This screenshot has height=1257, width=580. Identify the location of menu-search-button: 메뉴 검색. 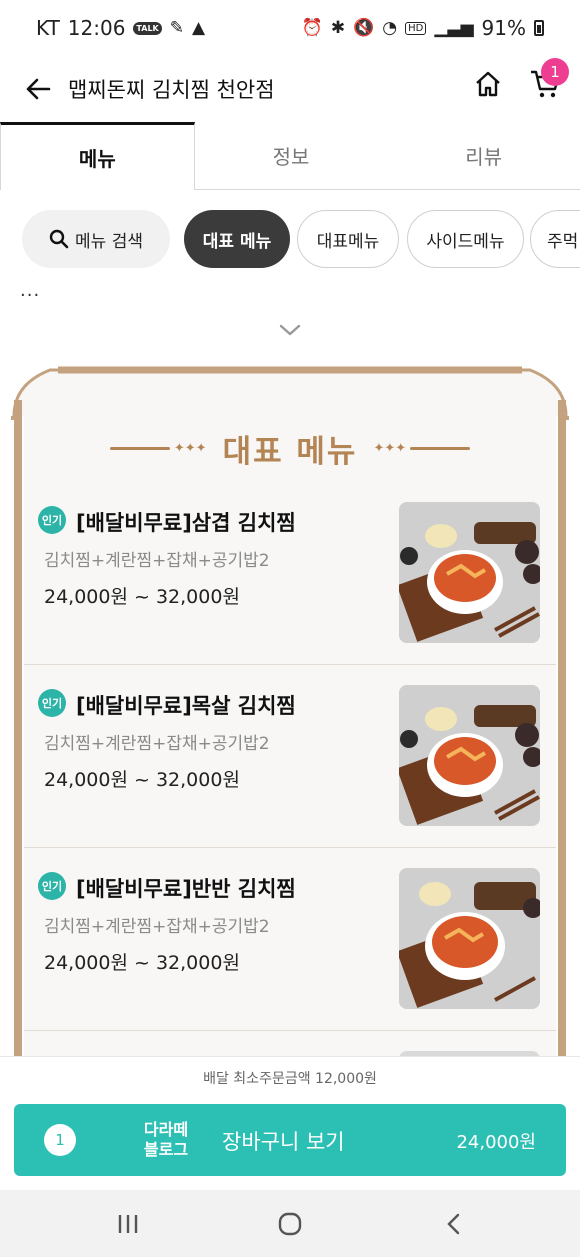
(96, 239).